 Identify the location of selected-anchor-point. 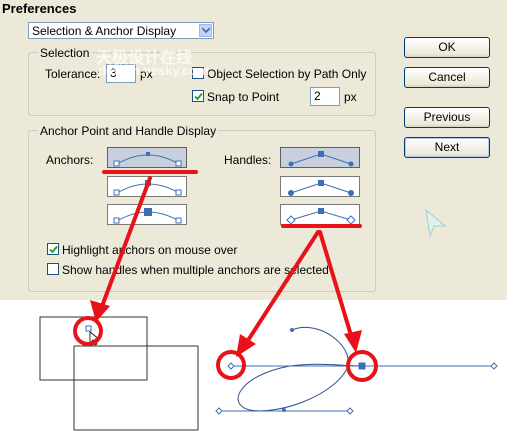
(88, 328).